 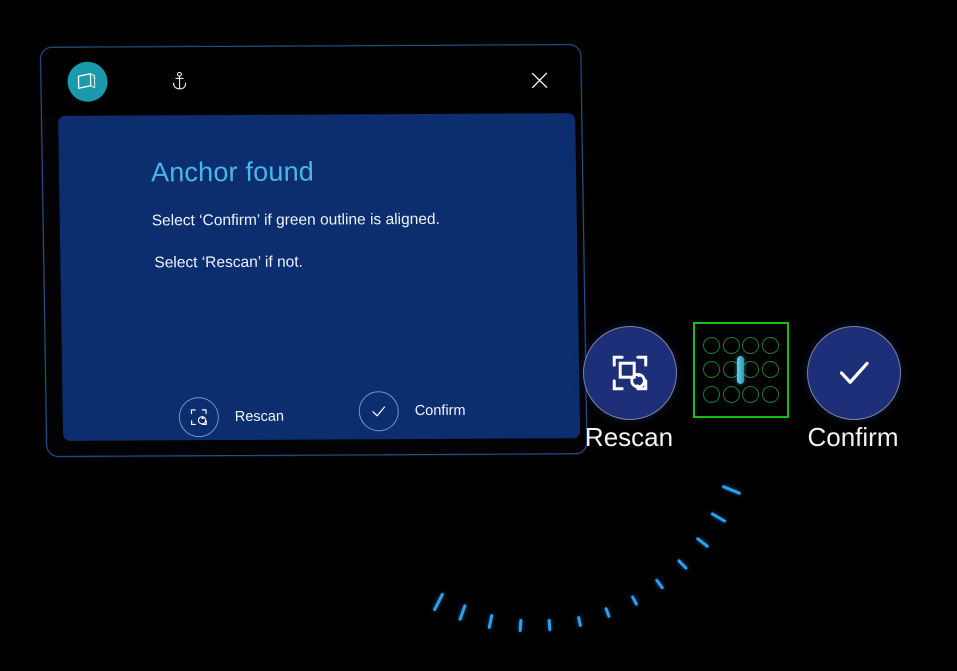 I want to click on hologram-confirm-label: Confirm, so click(x=853, y=437).